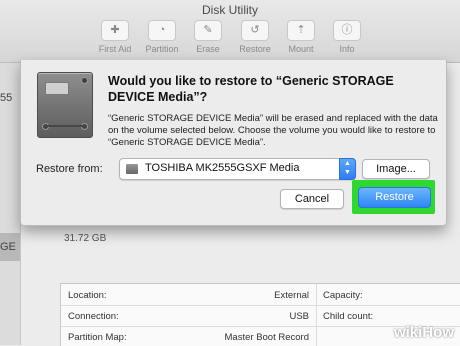 Image resolution: width=460 pixels, height=346 pixels. I want to click on restore-from-popup: TOSHIBA MK2555GSXF Media ▲ ▼, so click(237, 169).